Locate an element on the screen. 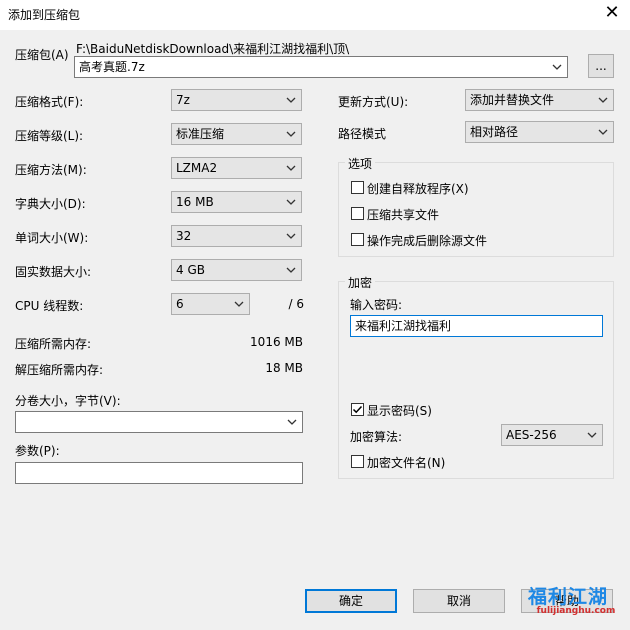 This screenshot has height=630, width=630. threads-label: CPU 线程数: is located at coordinates (49, 306).